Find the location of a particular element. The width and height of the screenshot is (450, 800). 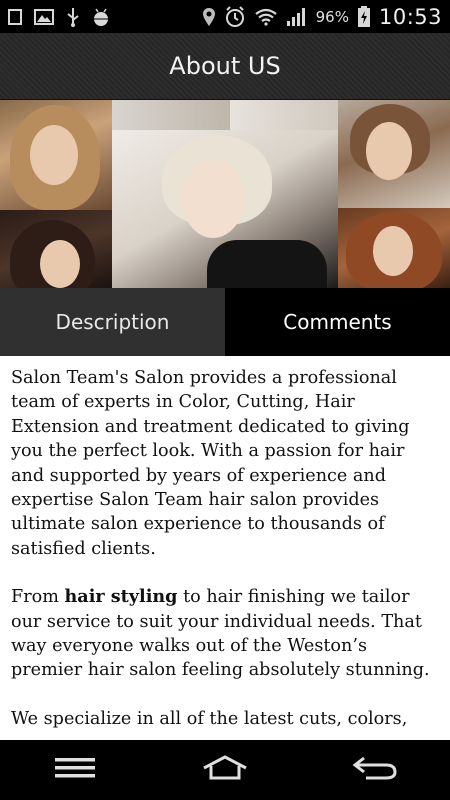

banner-photo-blonde-waves is located at coordinates (56, 155).